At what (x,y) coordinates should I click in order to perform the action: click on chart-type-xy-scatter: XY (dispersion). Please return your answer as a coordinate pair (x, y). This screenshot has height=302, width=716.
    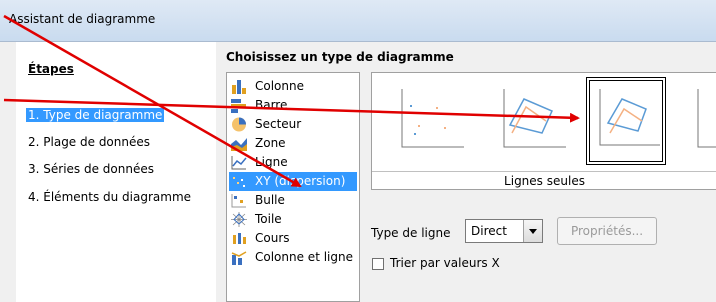
    Looking at the image, I should click on (293, 181).